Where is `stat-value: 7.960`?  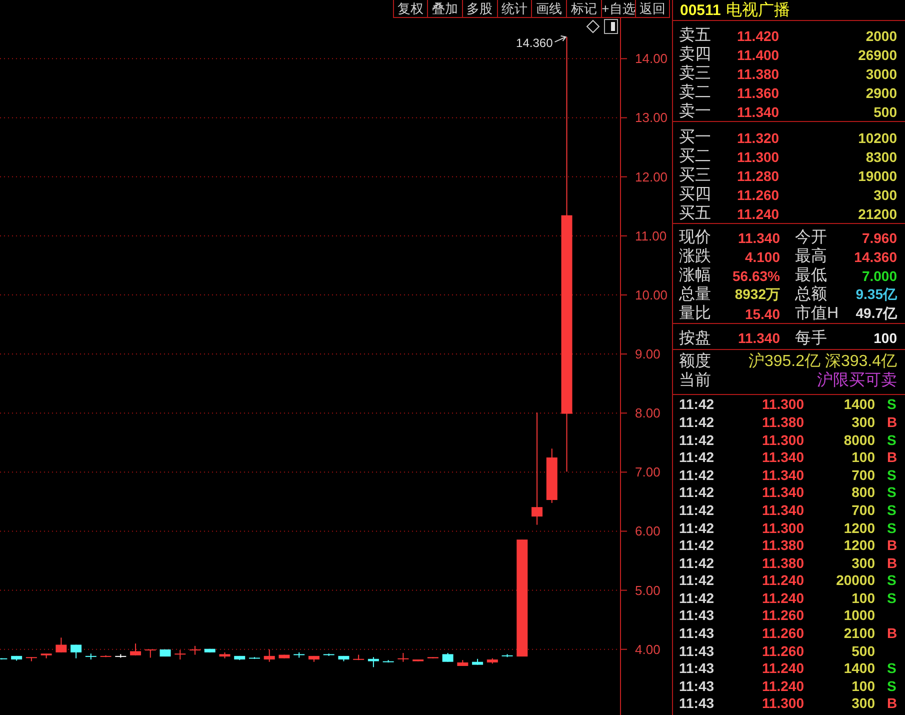 stat-value: 7.960 is located at coordinates (879, 238).